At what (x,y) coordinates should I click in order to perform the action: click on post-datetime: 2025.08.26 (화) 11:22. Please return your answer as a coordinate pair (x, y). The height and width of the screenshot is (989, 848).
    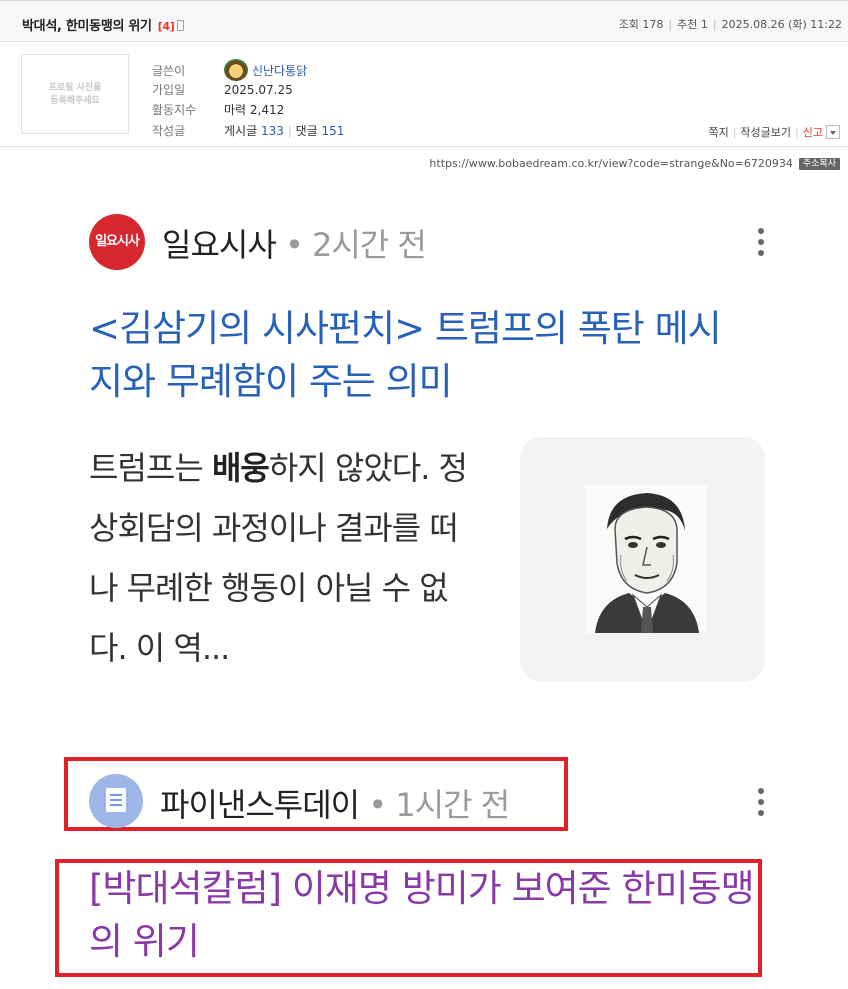
    Looking at the image, I should click on (781, 24).